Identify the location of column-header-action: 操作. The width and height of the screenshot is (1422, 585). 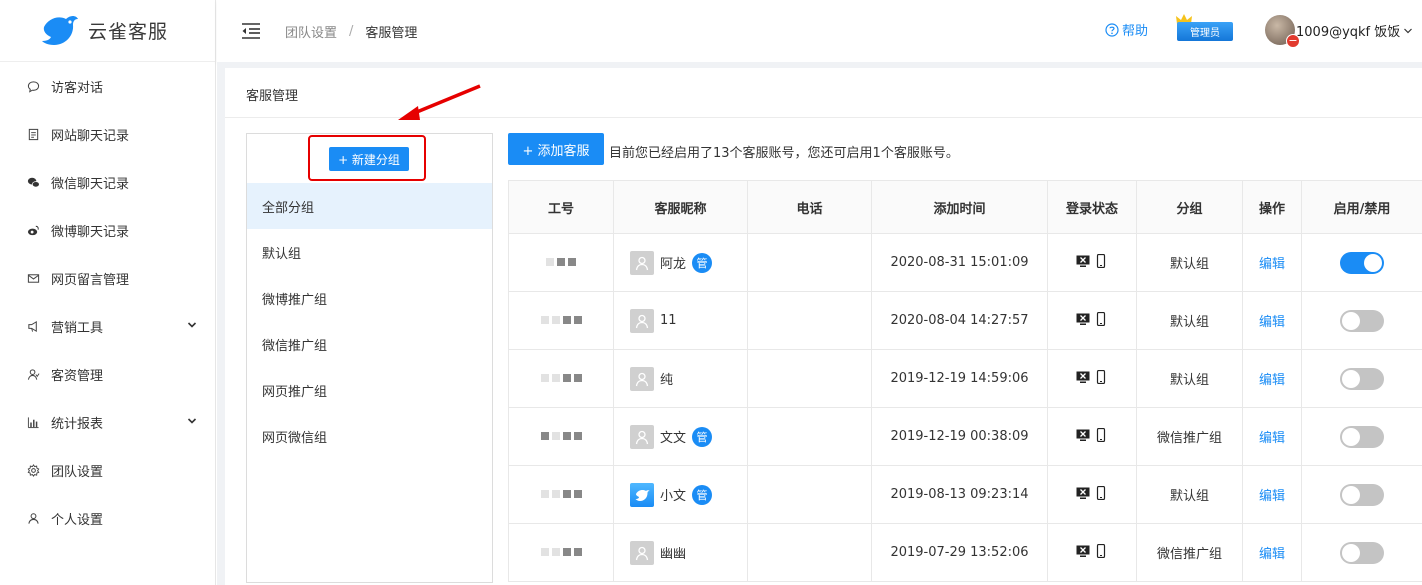
(1272, 207).